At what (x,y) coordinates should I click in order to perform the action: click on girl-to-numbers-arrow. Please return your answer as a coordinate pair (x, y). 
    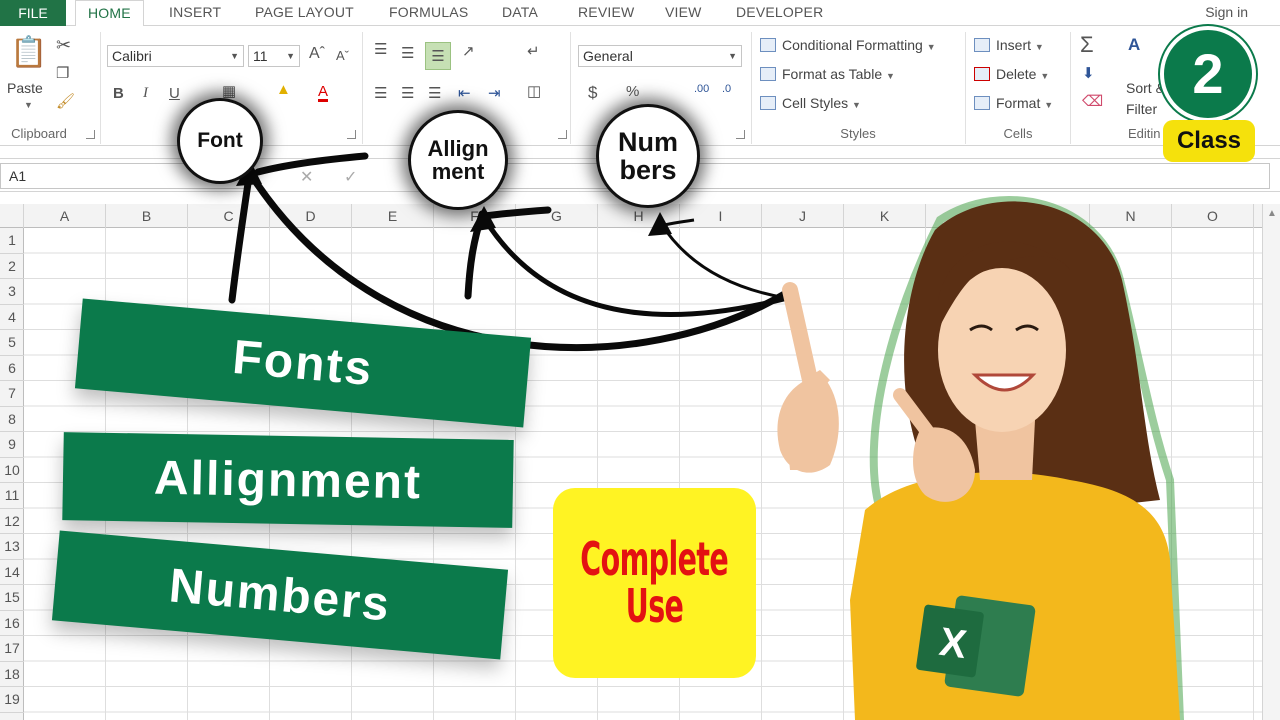
    Looking at the image, I should click on (722, 260).